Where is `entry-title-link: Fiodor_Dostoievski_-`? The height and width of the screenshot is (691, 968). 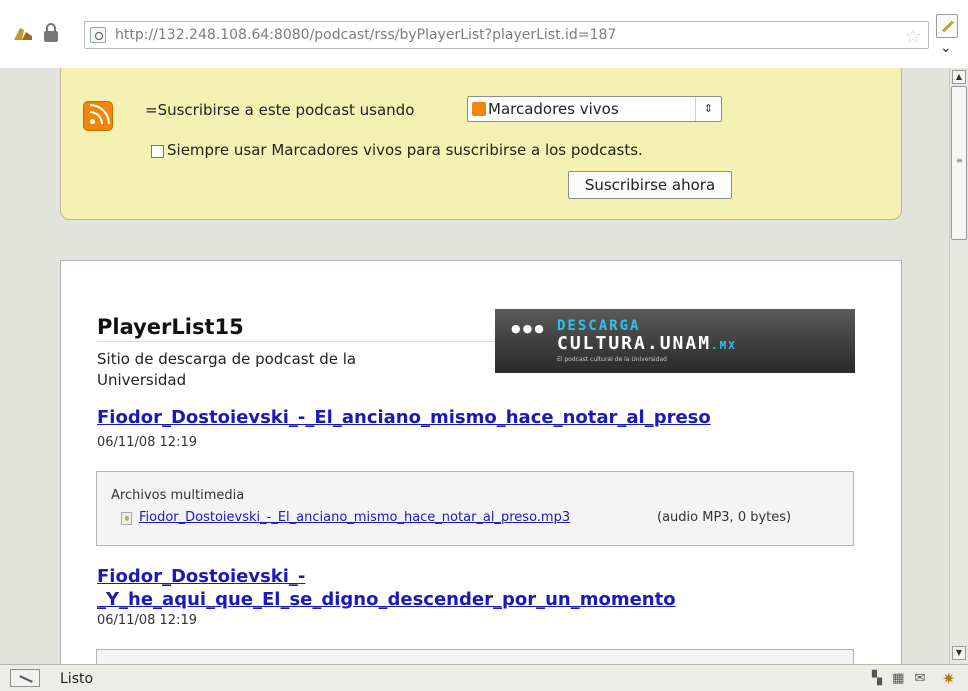 entry-title-link: Fiodor_Dostoievski_- is located at coordinates (201, 576).